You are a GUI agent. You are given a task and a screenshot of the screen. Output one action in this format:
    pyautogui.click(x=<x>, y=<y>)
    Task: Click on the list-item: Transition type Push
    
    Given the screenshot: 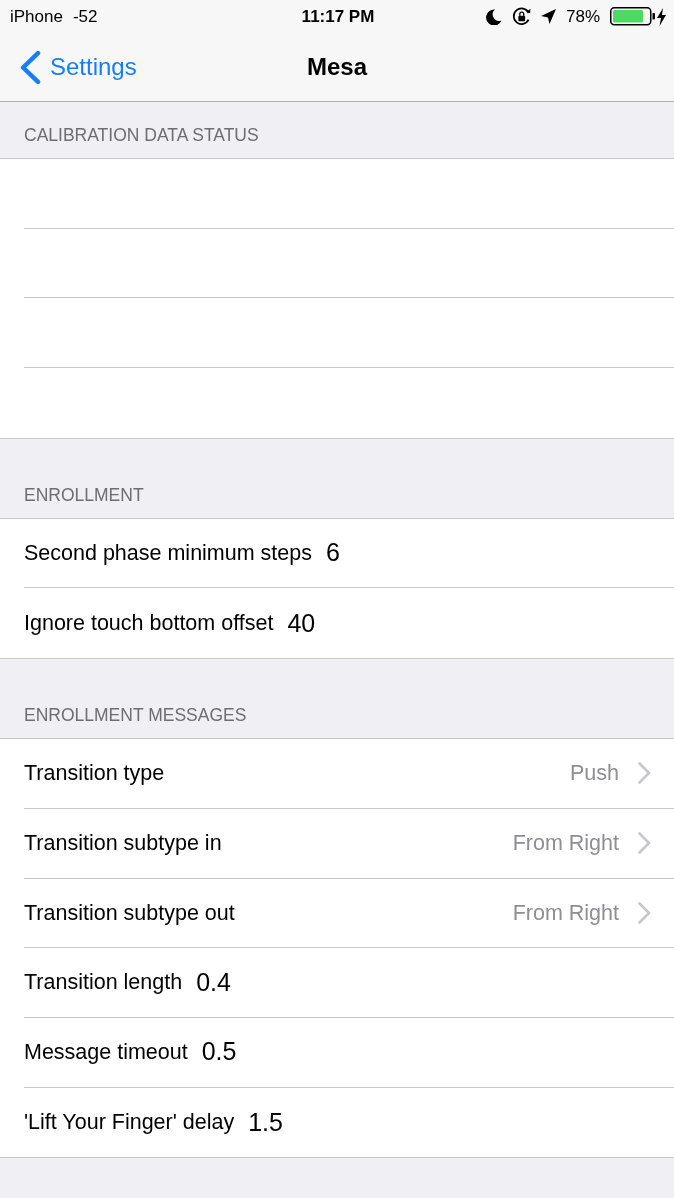 What is the action you would take?
    pyautogui.click(x=349, y=774)
    